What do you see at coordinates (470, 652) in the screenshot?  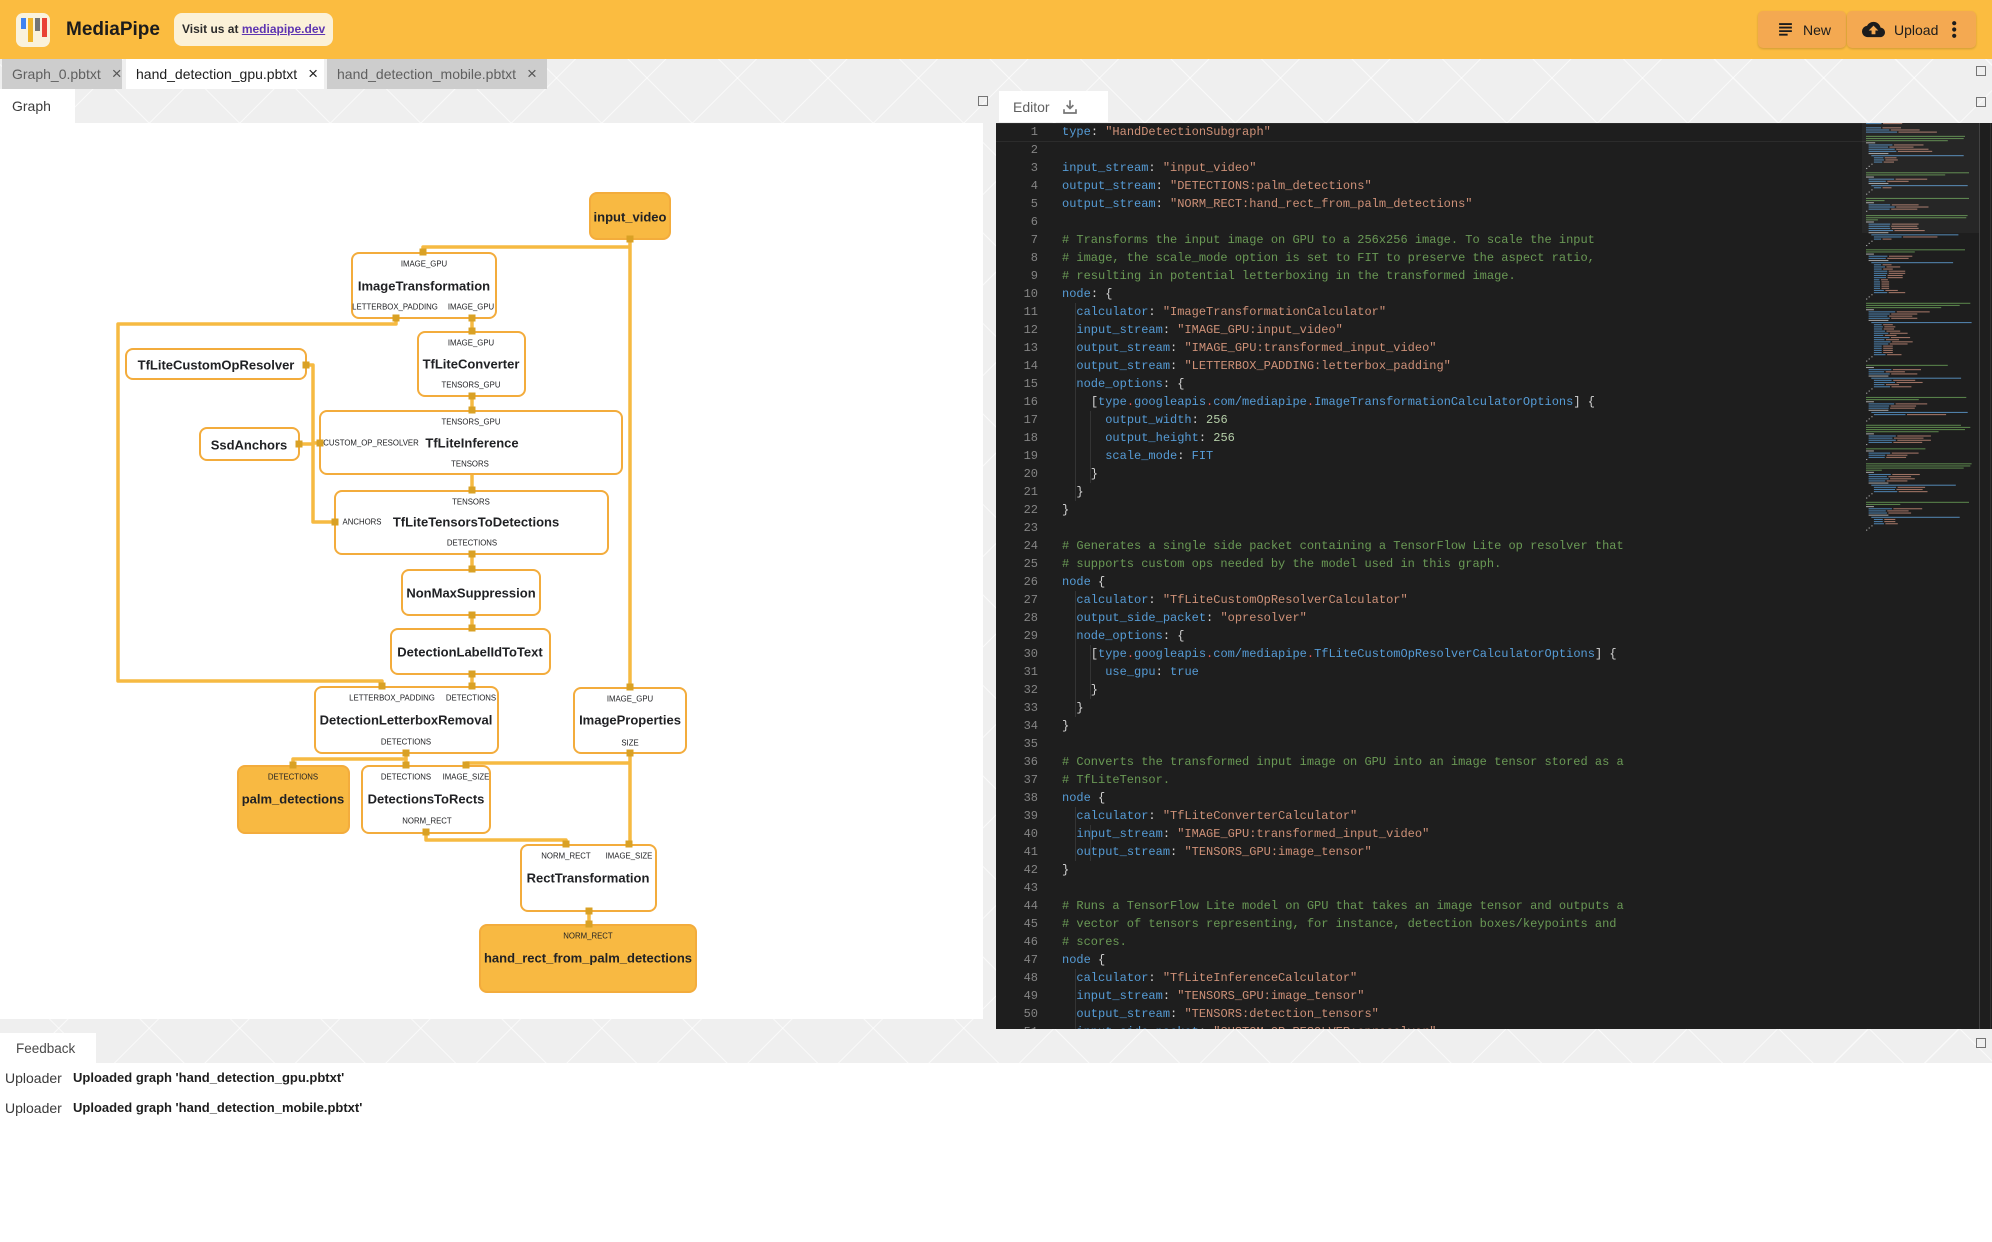 I see `svg-text: DetectionLabelIdToText` at bounding box center [470, 652].